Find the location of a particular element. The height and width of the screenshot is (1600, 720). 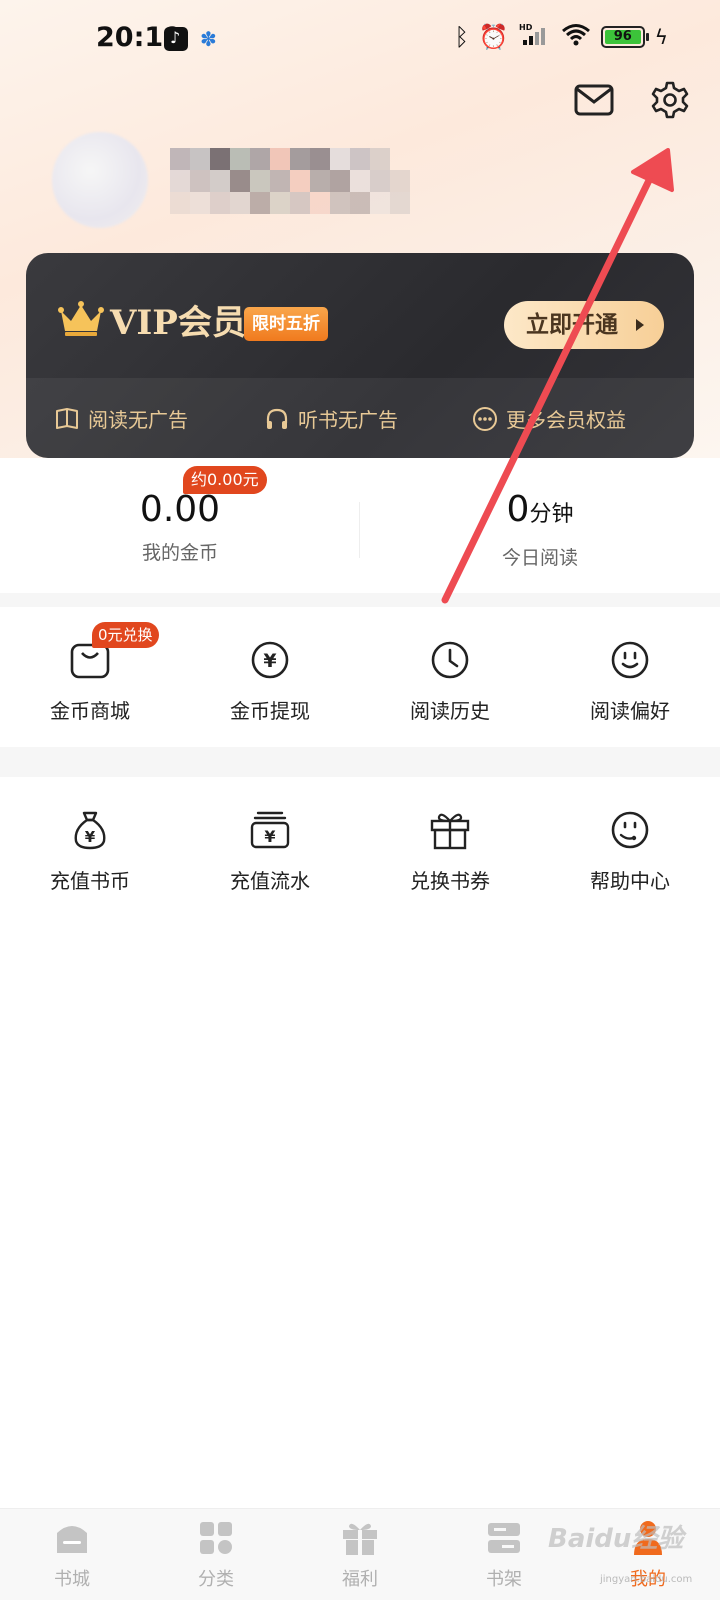

blurred-username is located at coordinates (290, 181).